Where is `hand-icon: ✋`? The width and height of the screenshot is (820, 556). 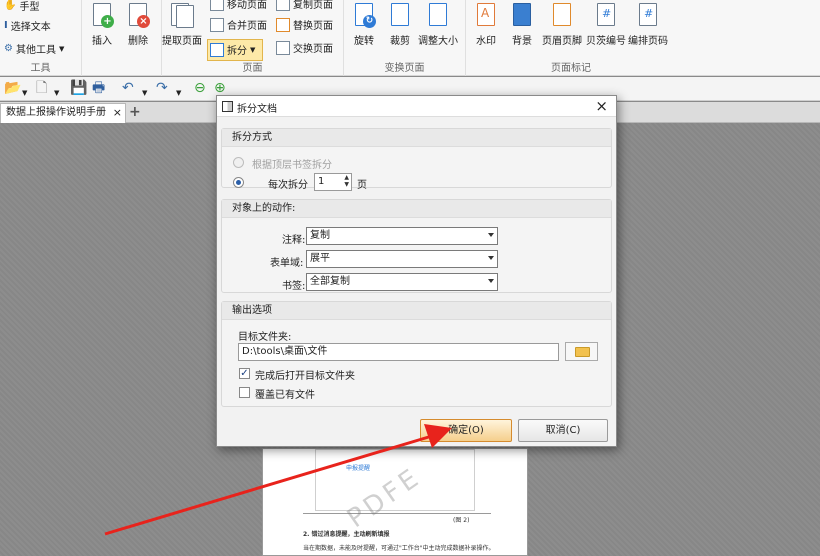
hand-icon: ✋ is located at coordinates (10, 5).